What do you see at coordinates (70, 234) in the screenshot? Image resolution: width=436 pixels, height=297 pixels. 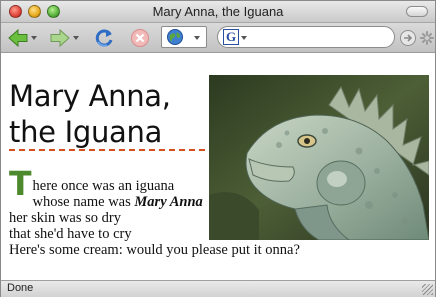 I see `poem-line-4: that she'd have to cry` at bounding box center [70, 234].